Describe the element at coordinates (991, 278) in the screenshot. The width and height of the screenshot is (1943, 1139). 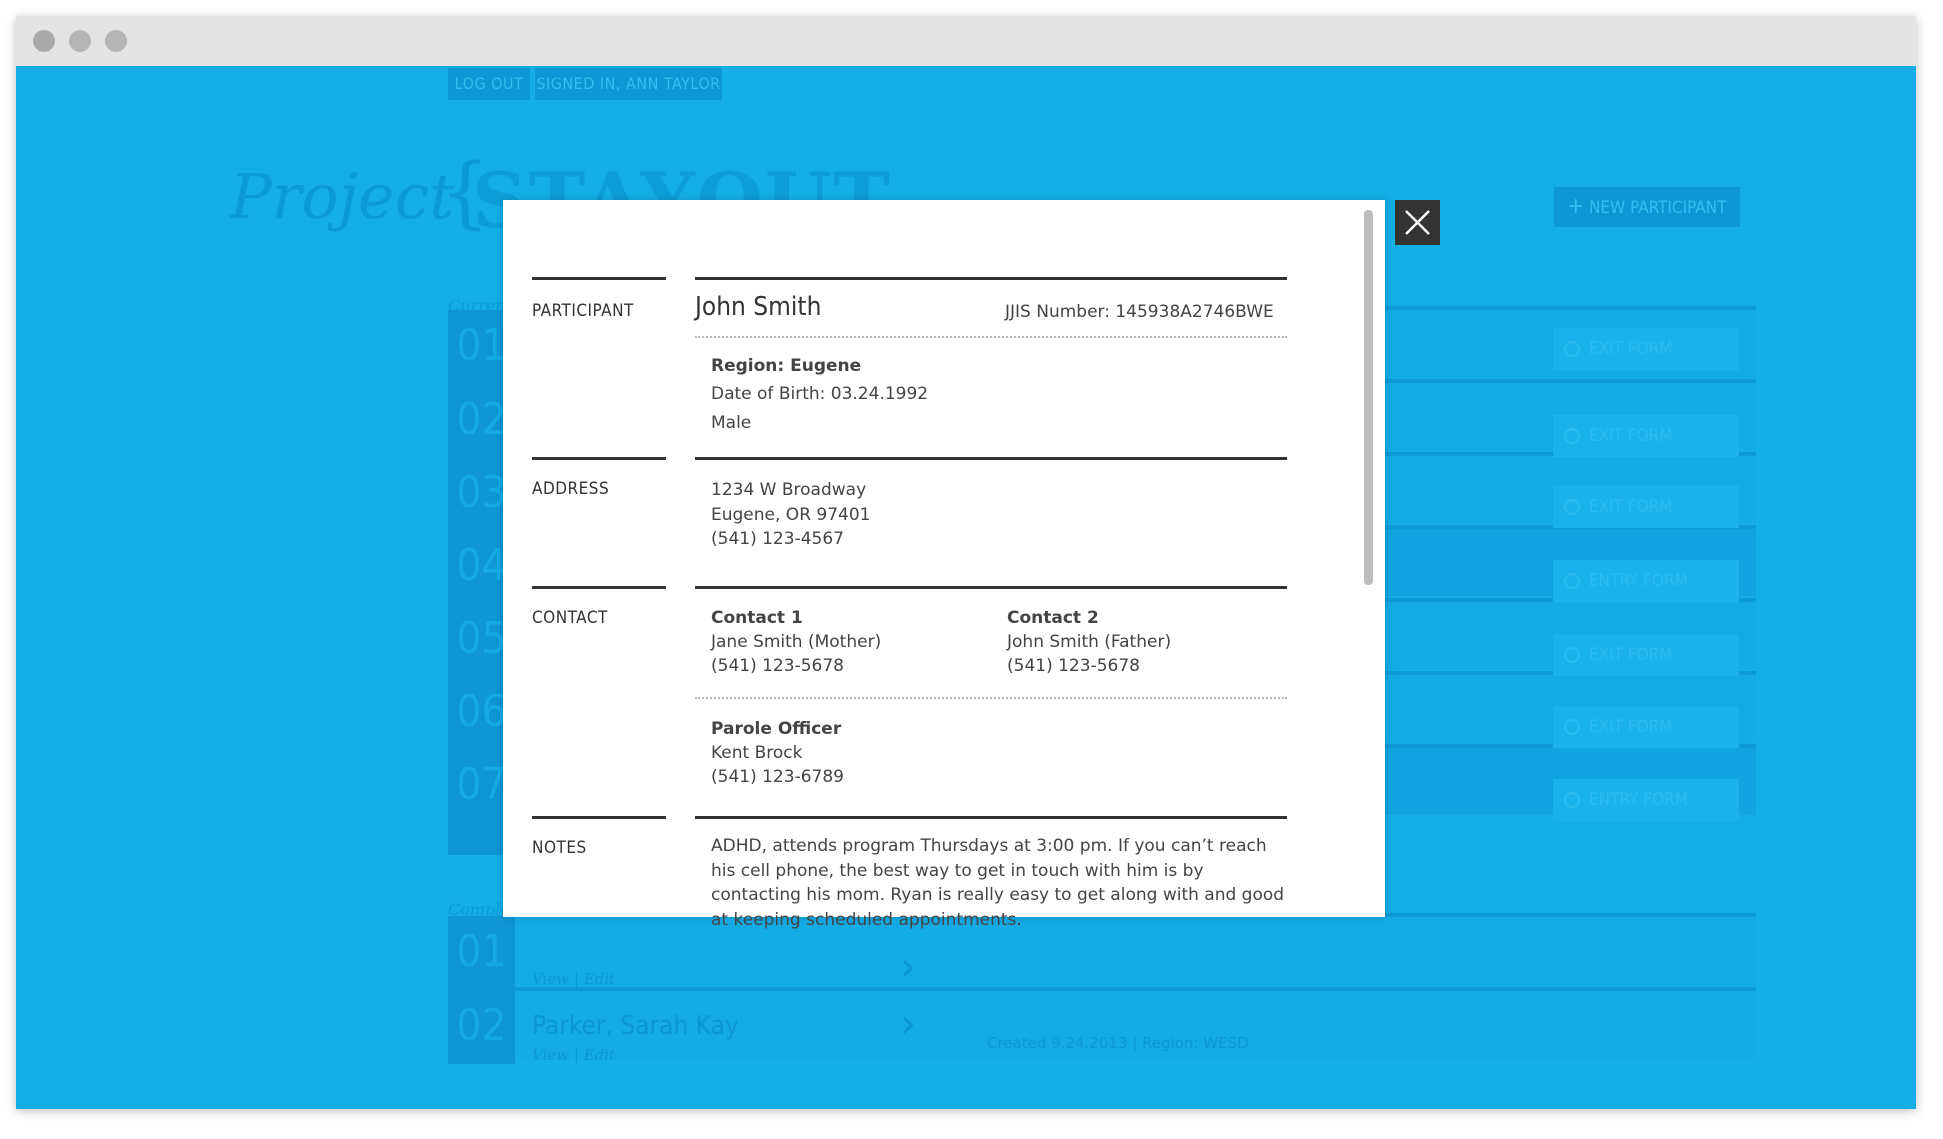
I see `participant-content-rule` at that location.